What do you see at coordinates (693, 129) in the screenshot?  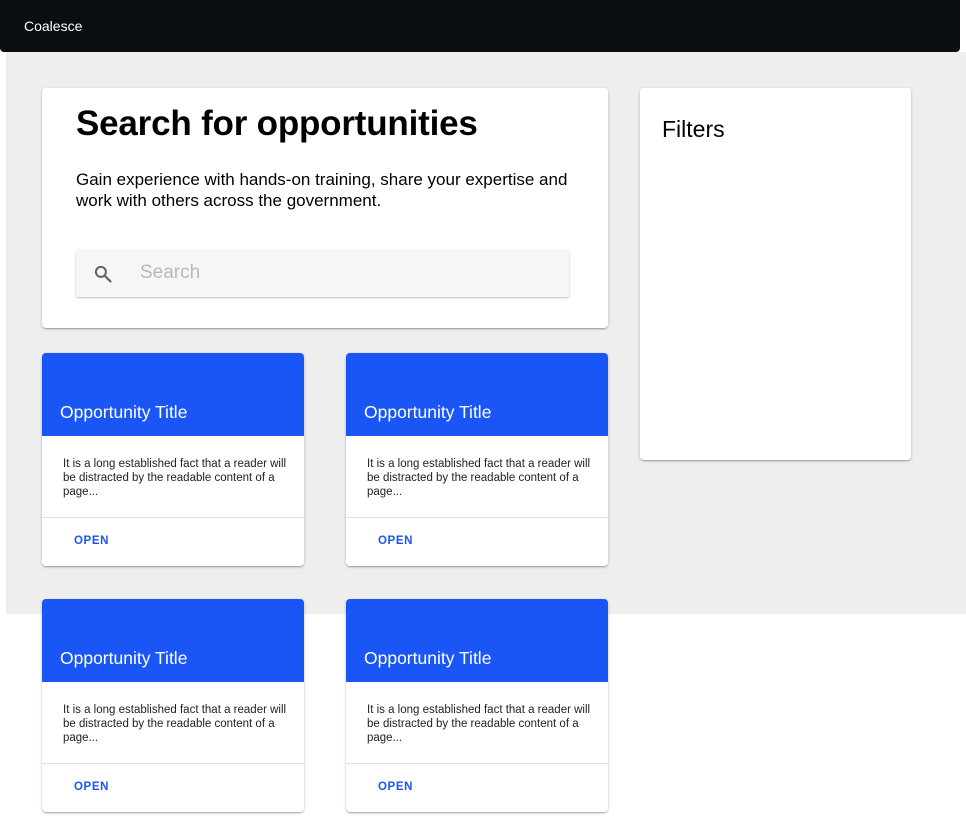 I see `filters-title: Filters` at bounding box center [693, 129].